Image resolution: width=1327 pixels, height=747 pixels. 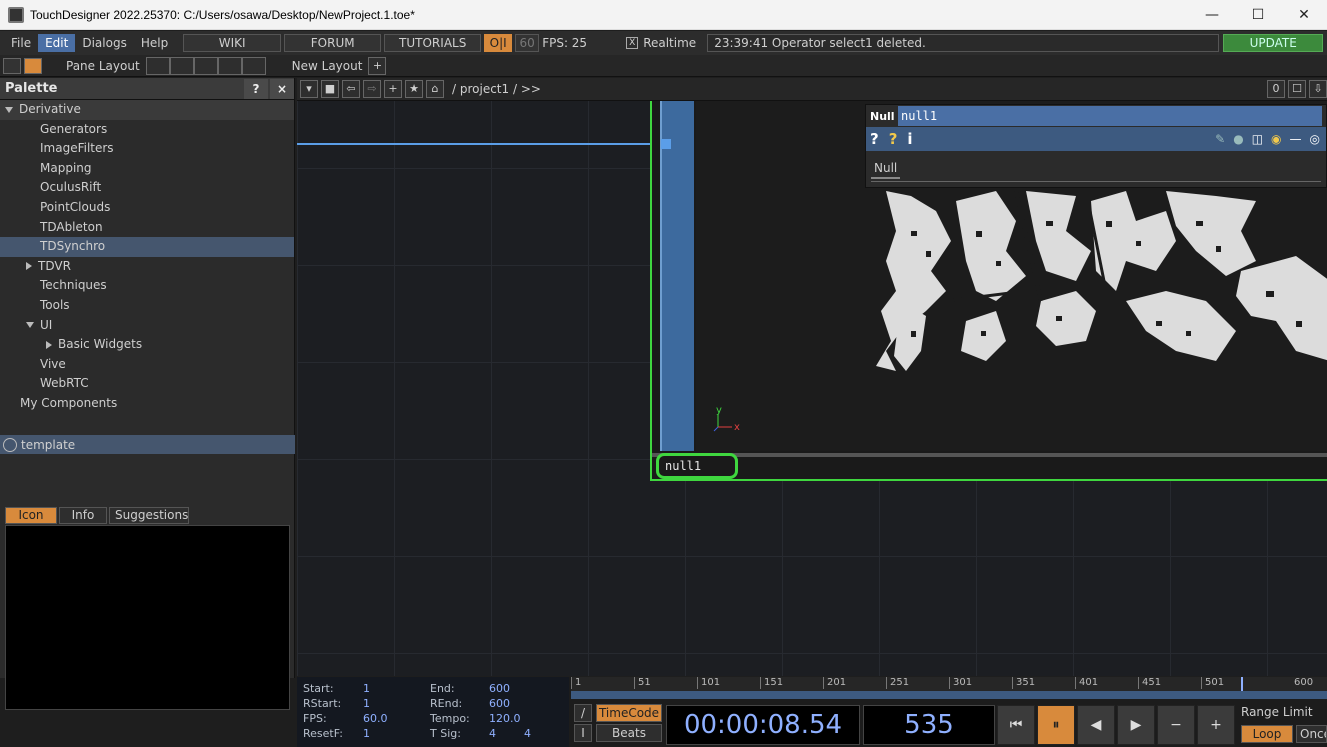 I want to click on palette-item-tdvr: TDVR, so click(x=147, y=267).